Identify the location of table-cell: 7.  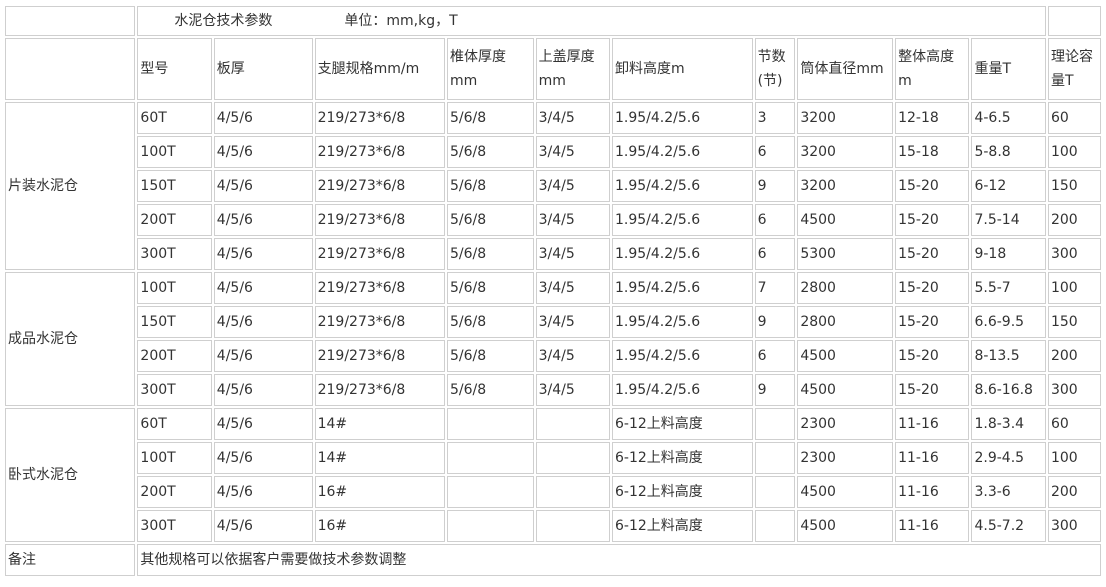
(775, 288).